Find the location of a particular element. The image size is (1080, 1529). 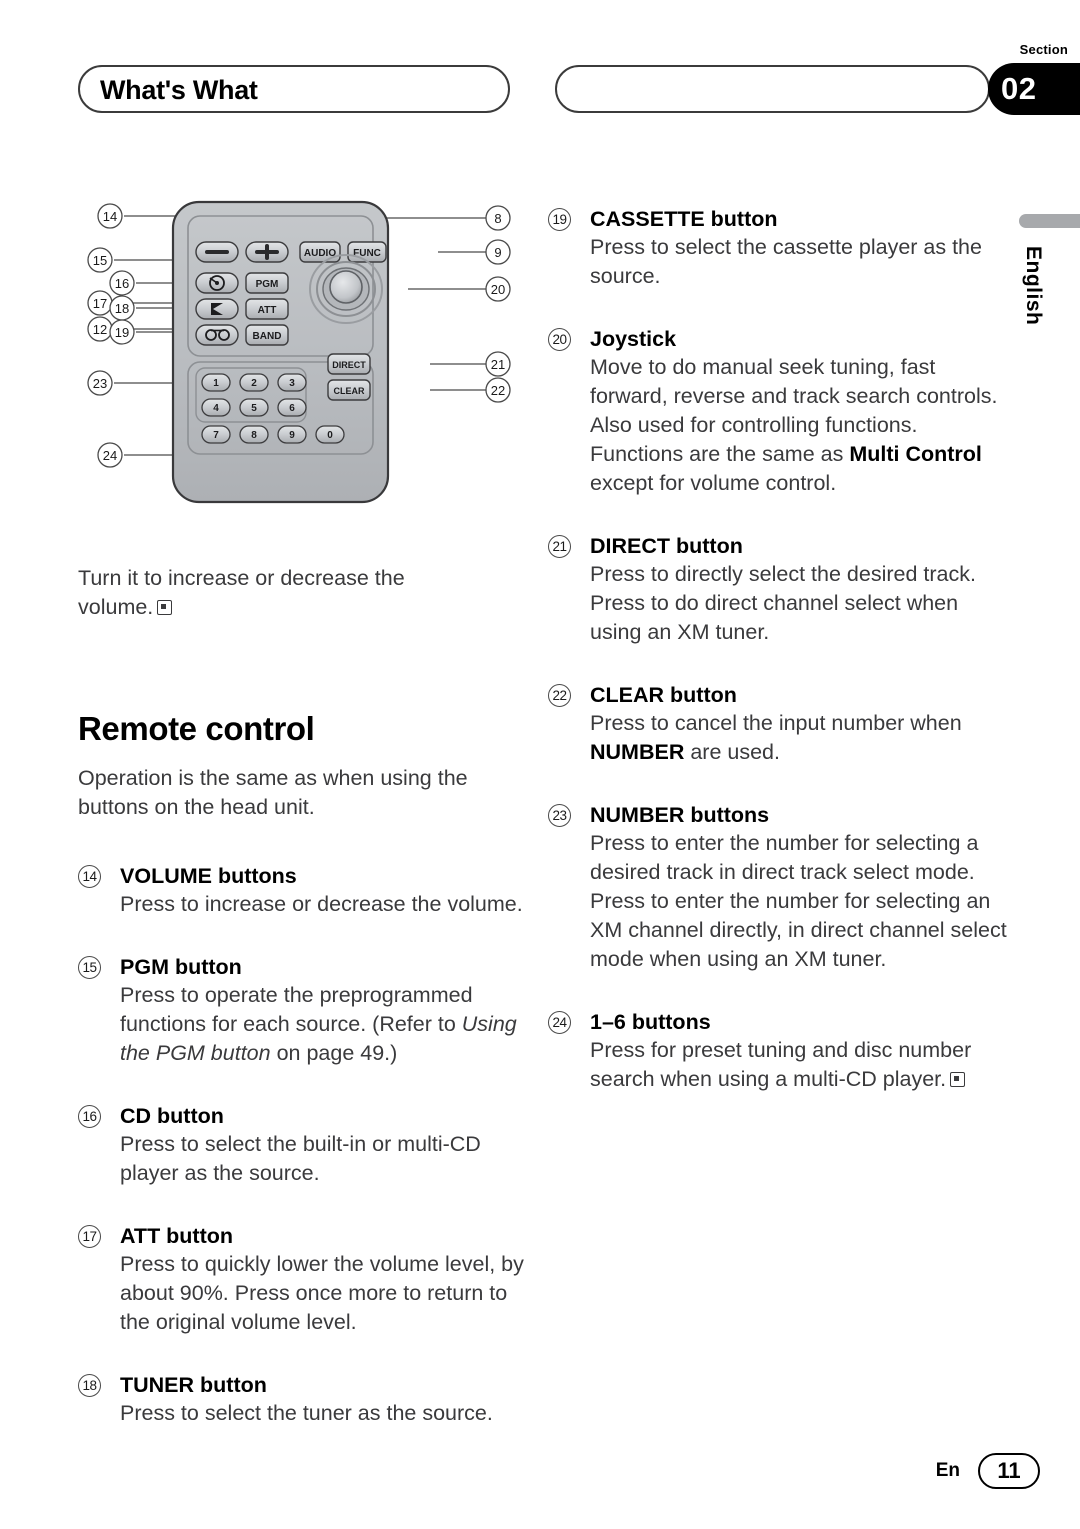

svg-text: DIRECT is located at coordinates (349, 365).